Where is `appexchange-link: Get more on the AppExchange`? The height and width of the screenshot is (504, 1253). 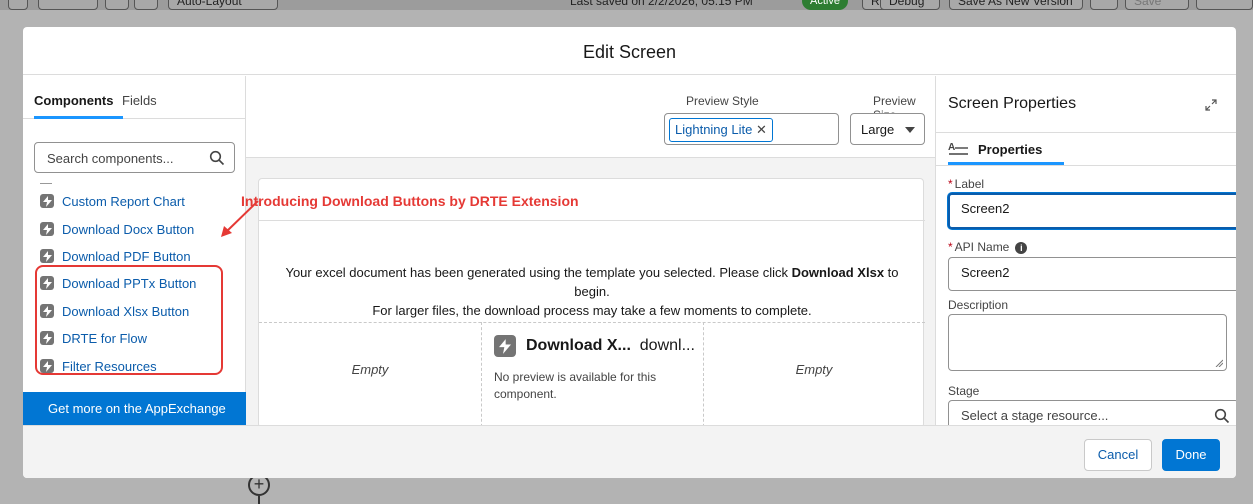 appexchange-link: Get more on the AppExchange is located at coordinates (134, 408).